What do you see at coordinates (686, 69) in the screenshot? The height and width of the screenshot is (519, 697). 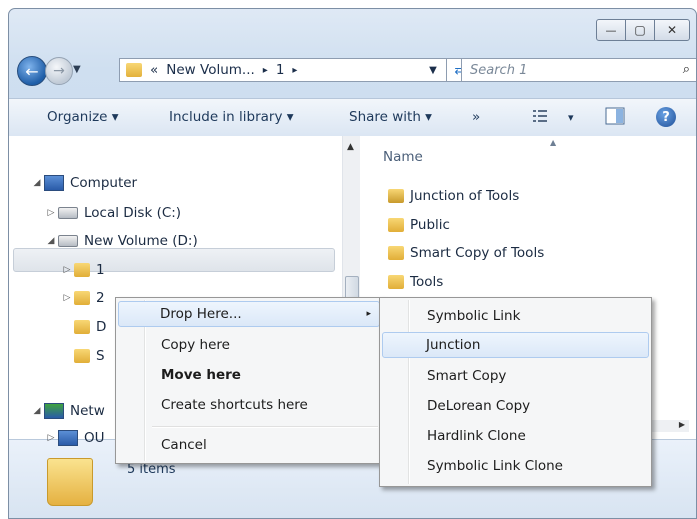 I see `search-icon: ⌕` at bounding box center [686, 69].